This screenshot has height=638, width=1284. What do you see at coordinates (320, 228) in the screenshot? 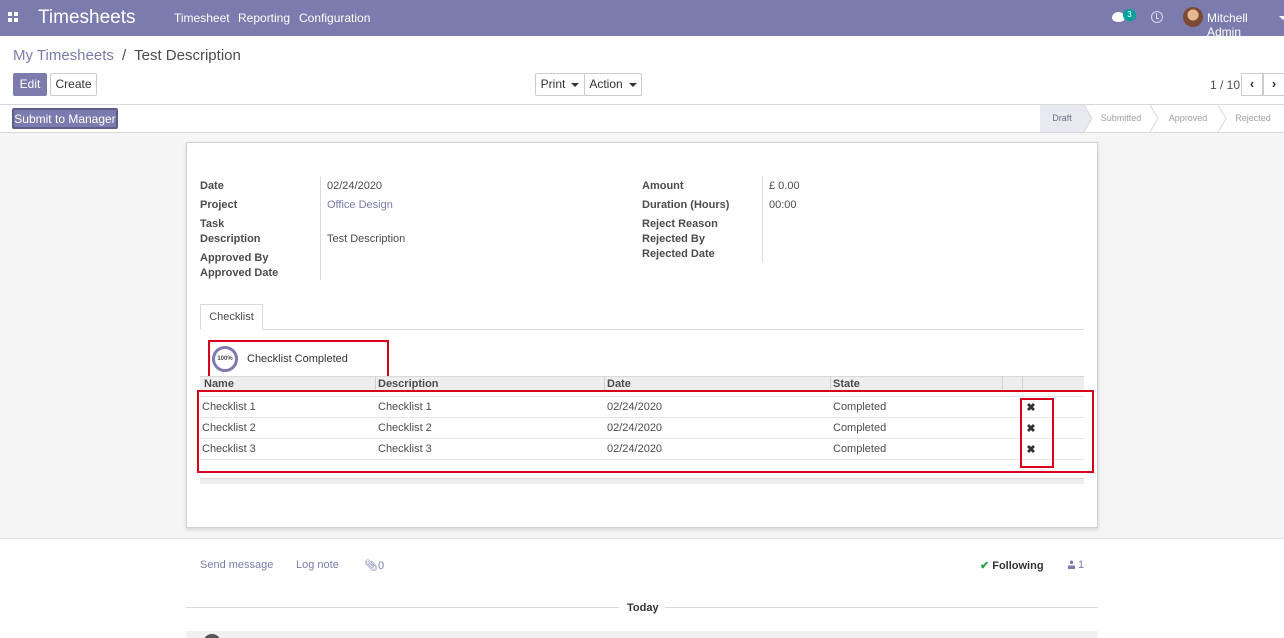
I see `left-group-divider` at bounding box center [320, 228].